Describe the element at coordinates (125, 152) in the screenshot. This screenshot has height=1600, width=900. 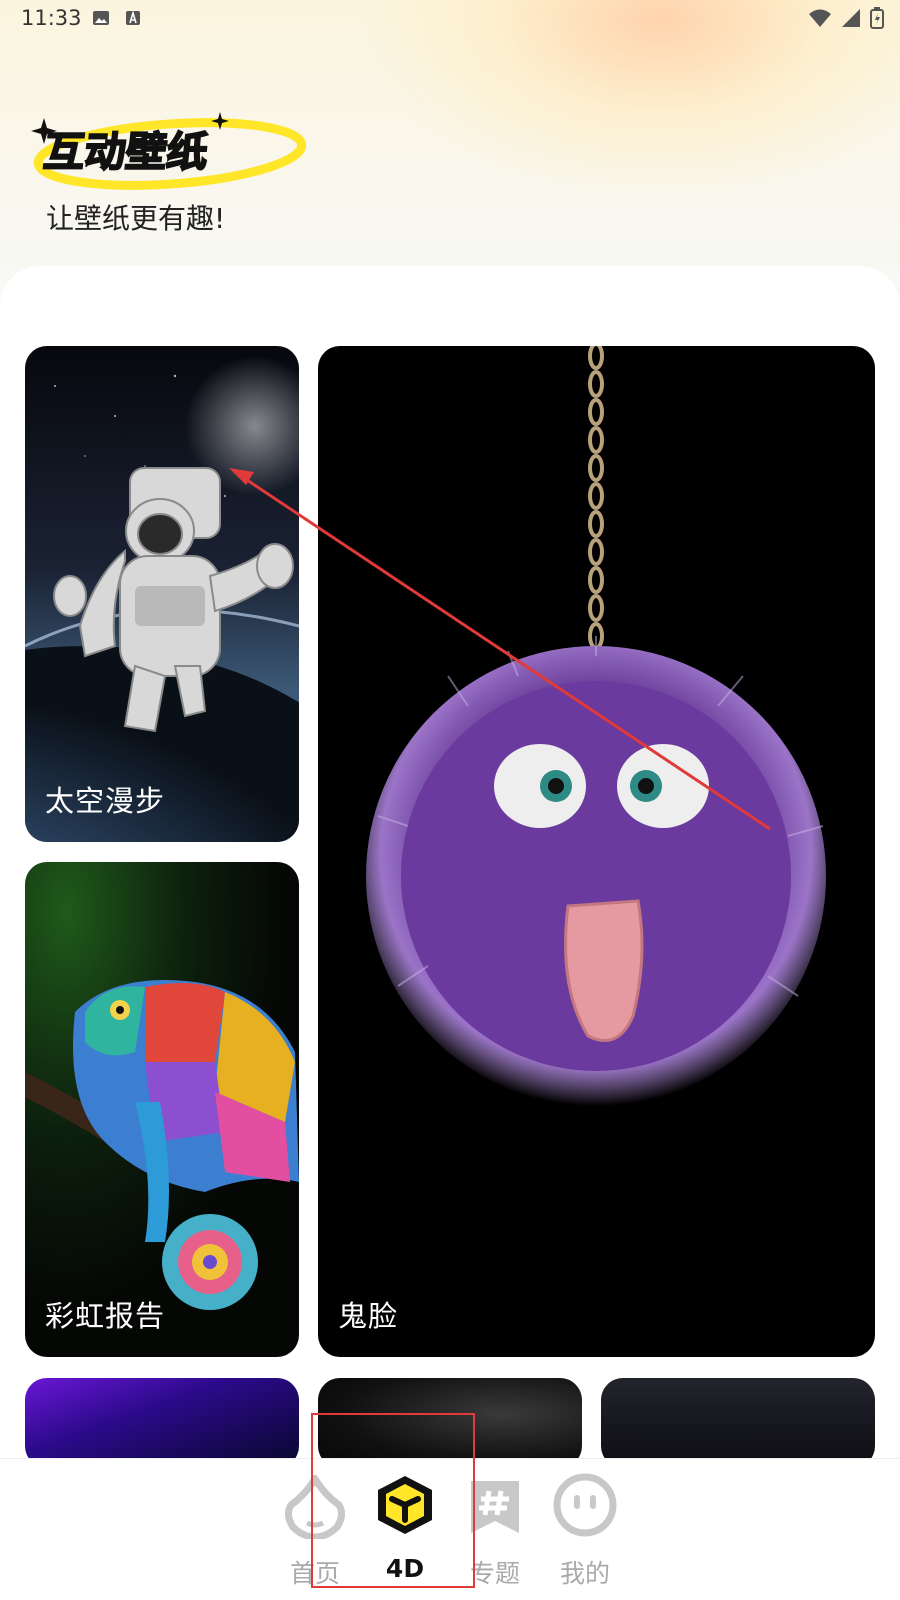
I see `logo-text: 互动壁纸` at that location.